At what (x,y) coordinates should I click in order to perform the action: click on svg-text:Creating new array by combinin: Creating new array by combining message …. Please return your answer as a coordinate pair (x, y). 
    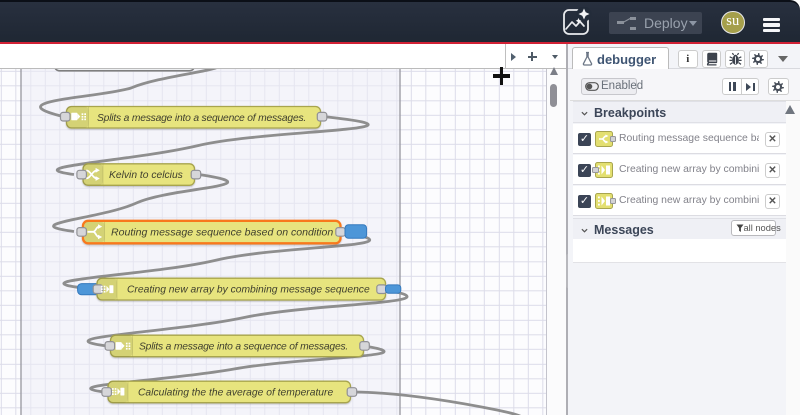
    Looking at the image, I should click on (248, 290).